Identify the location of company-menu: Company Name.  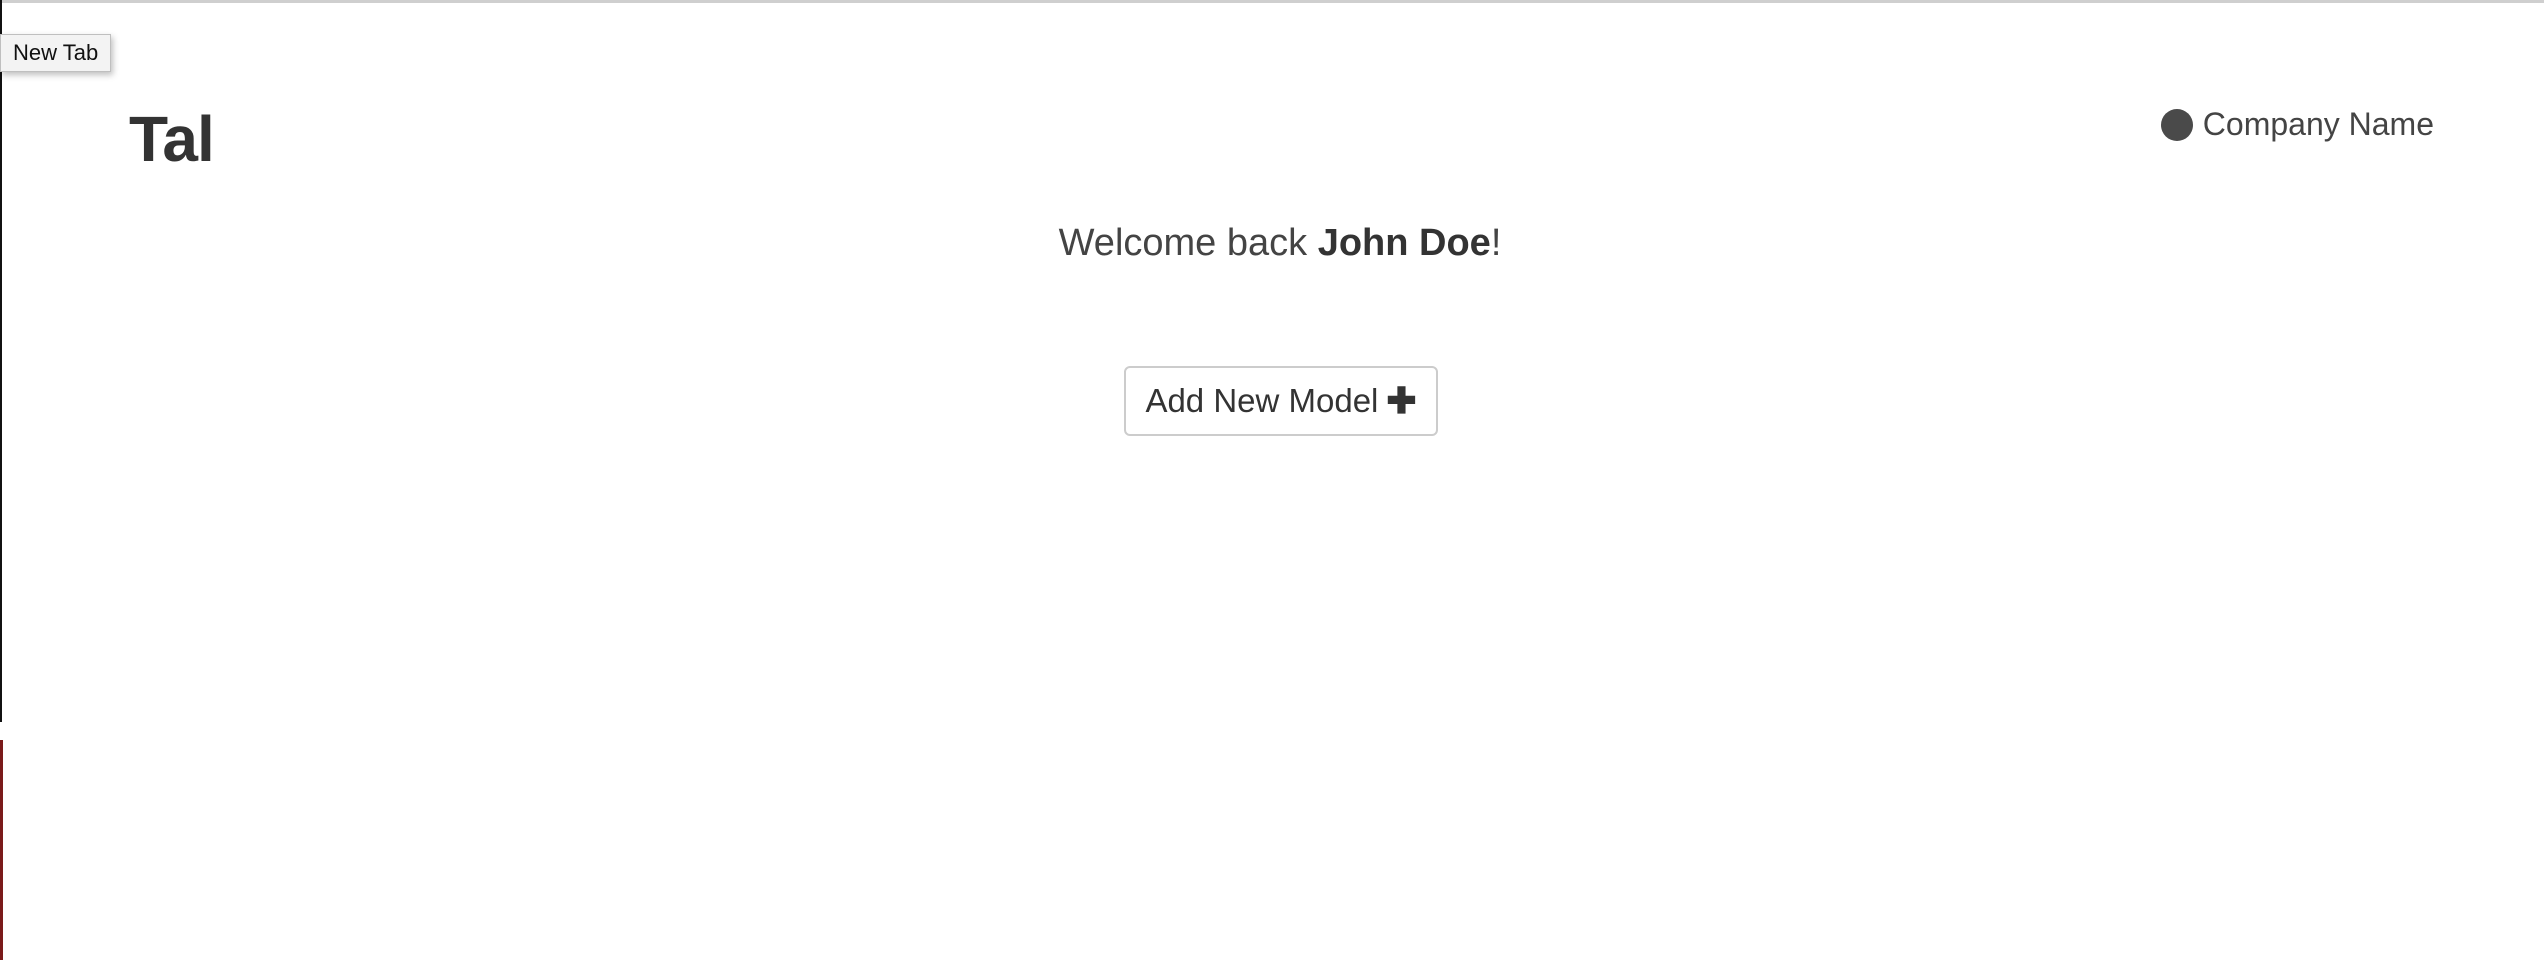
(2297, 124).